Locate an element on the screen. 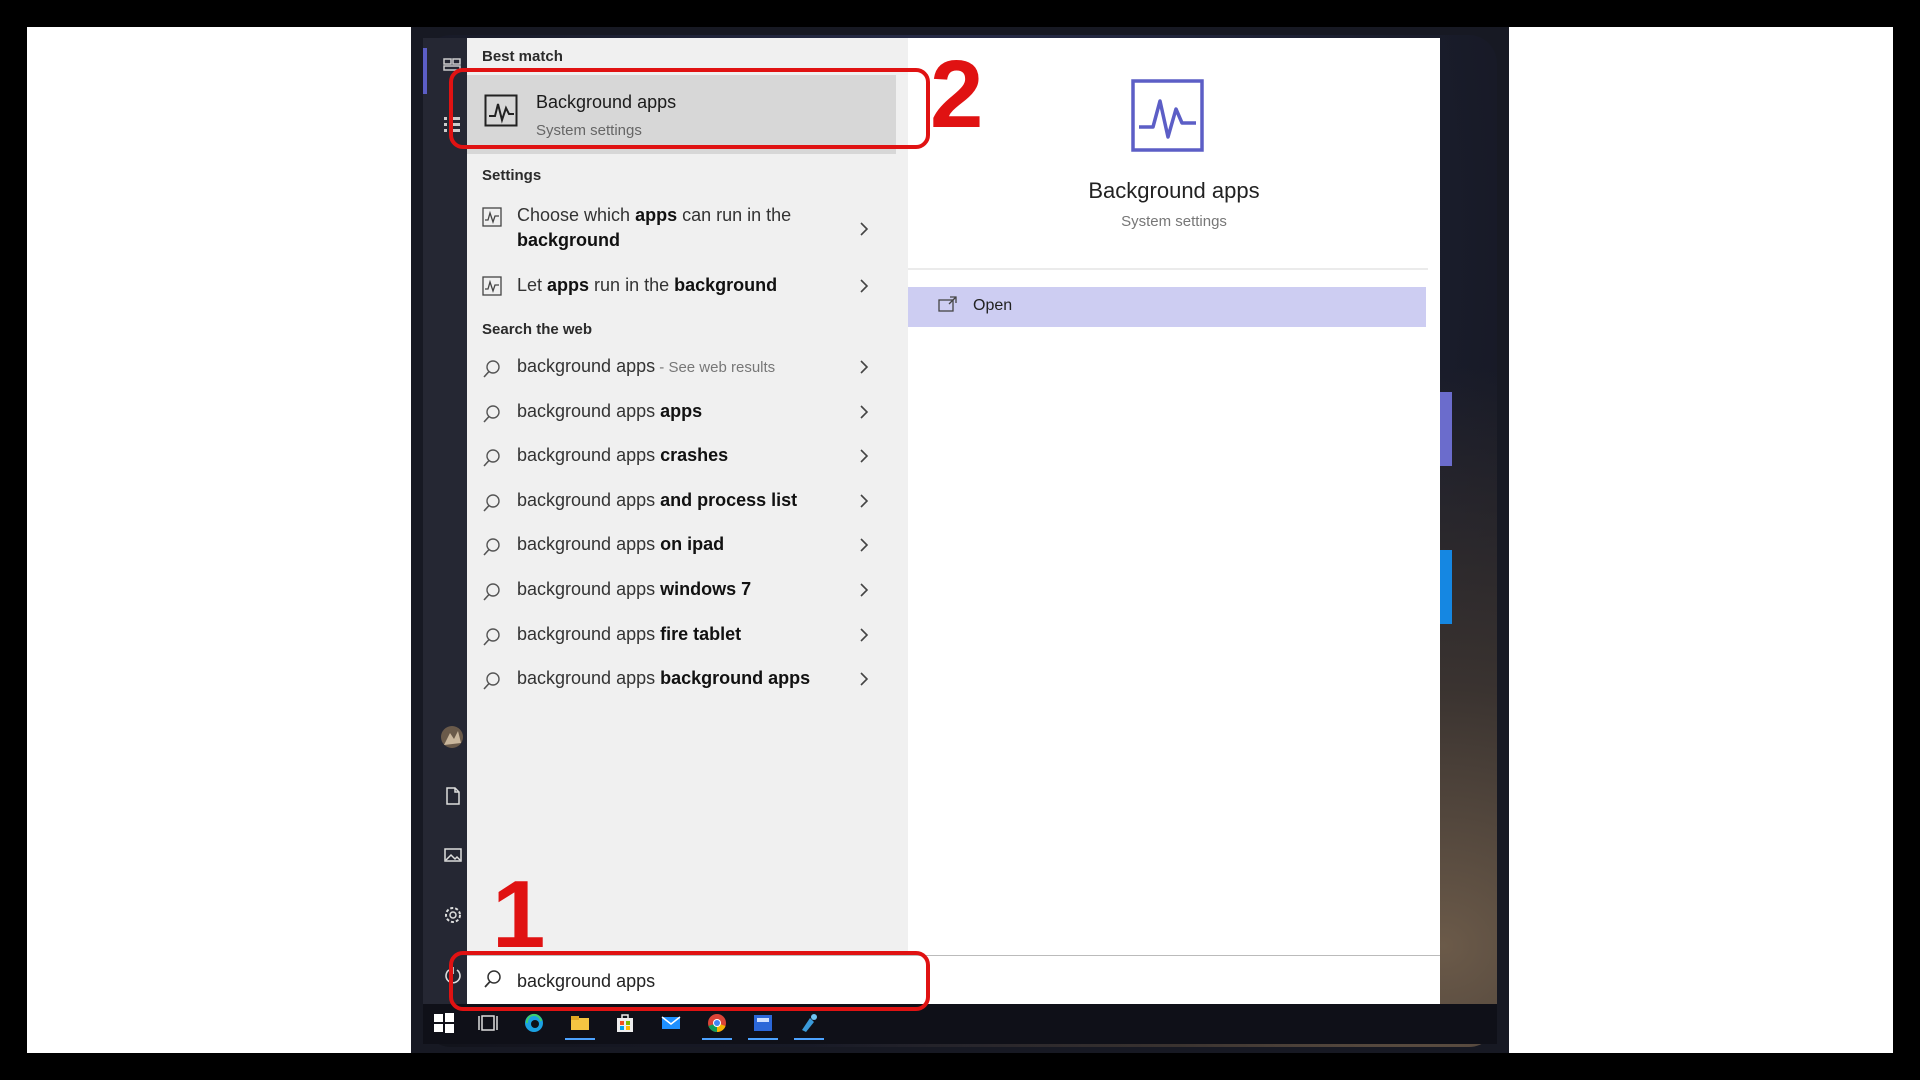 The width and height of the screenshot is (1920, 1080). web-result-suggestion: apps is located at coordinates (681, 411).